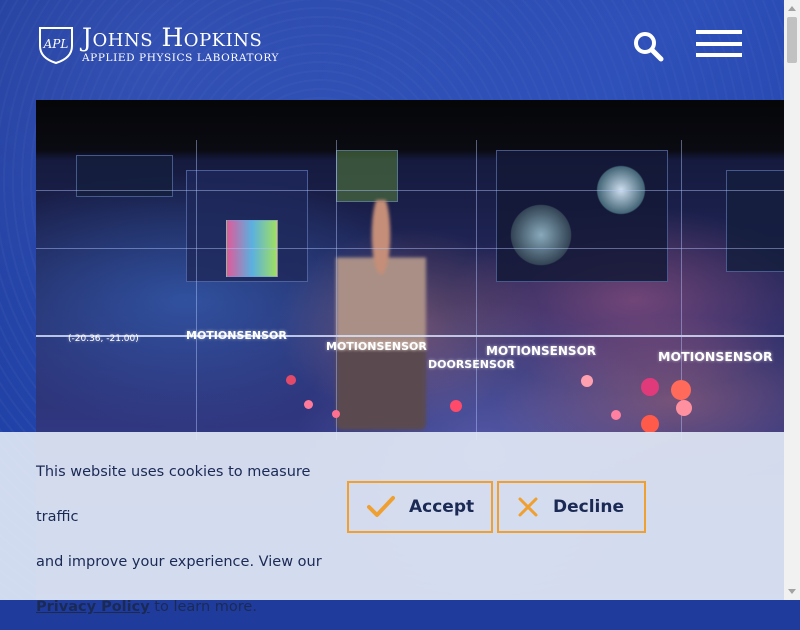  I want to click on cookie-text-line3: Privacy Policy to learn more., so click(191, 607).